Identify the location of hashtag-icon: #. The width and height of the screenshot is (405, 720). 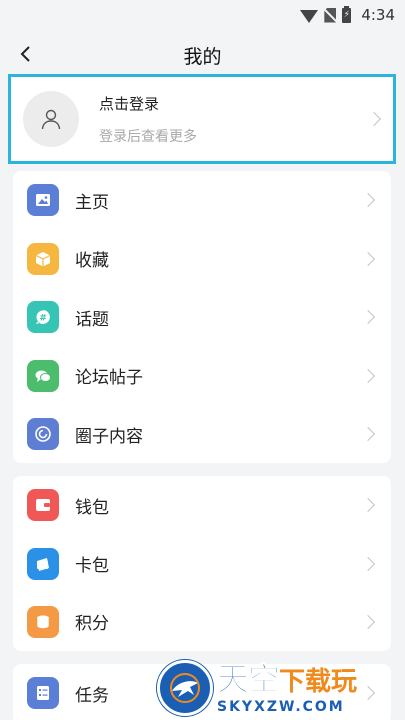
(43, 317).